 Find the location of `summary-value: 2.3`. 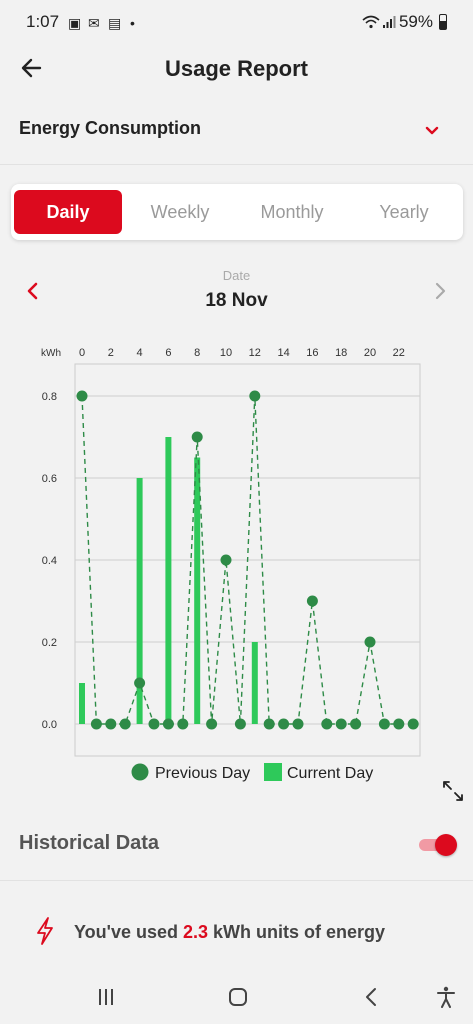

summary-value: 2.3 is located at coordinates (195, 932).